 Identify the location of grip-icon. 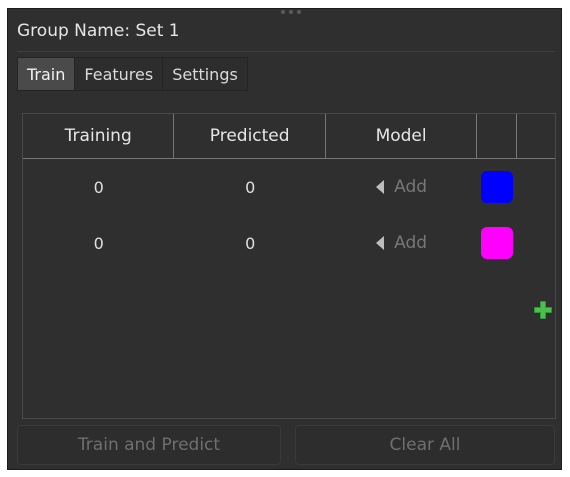
(291, 13).